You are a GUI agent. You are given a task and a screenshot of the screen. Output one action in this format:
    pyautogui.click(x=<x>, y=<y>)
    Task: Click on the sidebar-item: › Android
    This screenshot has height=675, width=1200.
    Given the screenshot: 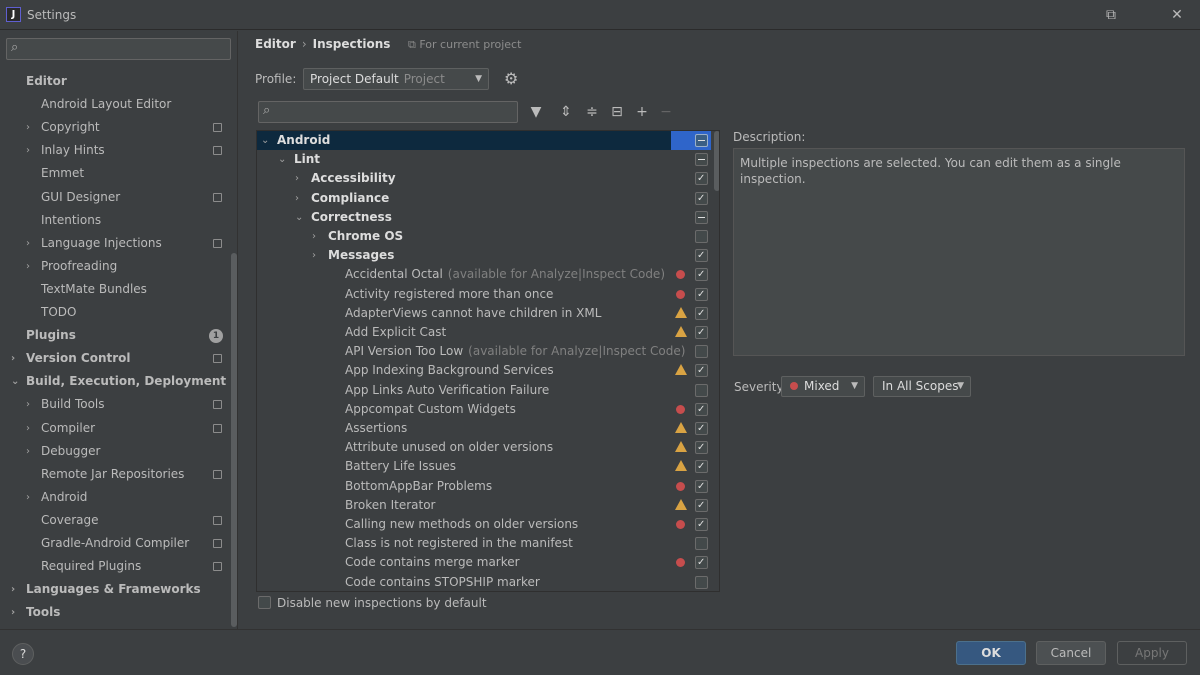 What is the action you would take?
    pyautogui.click(x=115, y=497)
    